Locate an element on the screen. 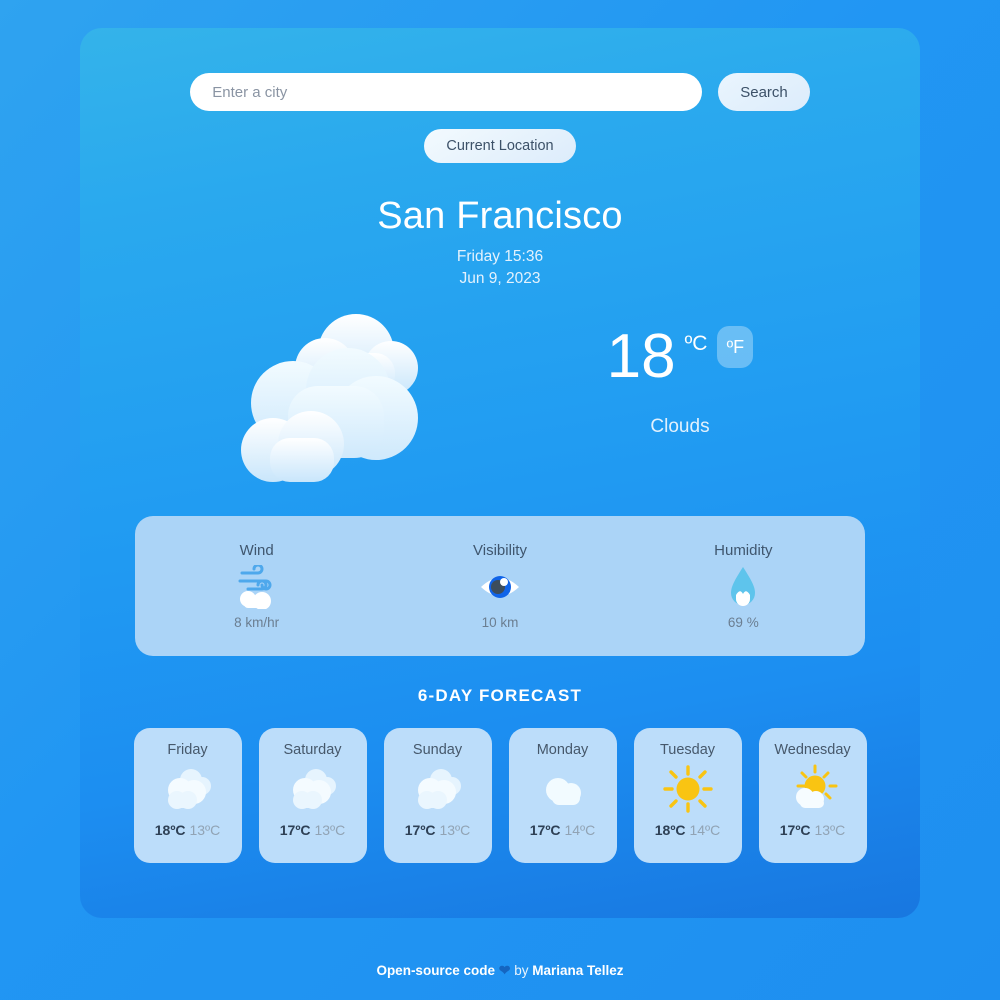 The width and height of the screenshot is (1000, 1000). search-input is located at coordinates (446, 92).